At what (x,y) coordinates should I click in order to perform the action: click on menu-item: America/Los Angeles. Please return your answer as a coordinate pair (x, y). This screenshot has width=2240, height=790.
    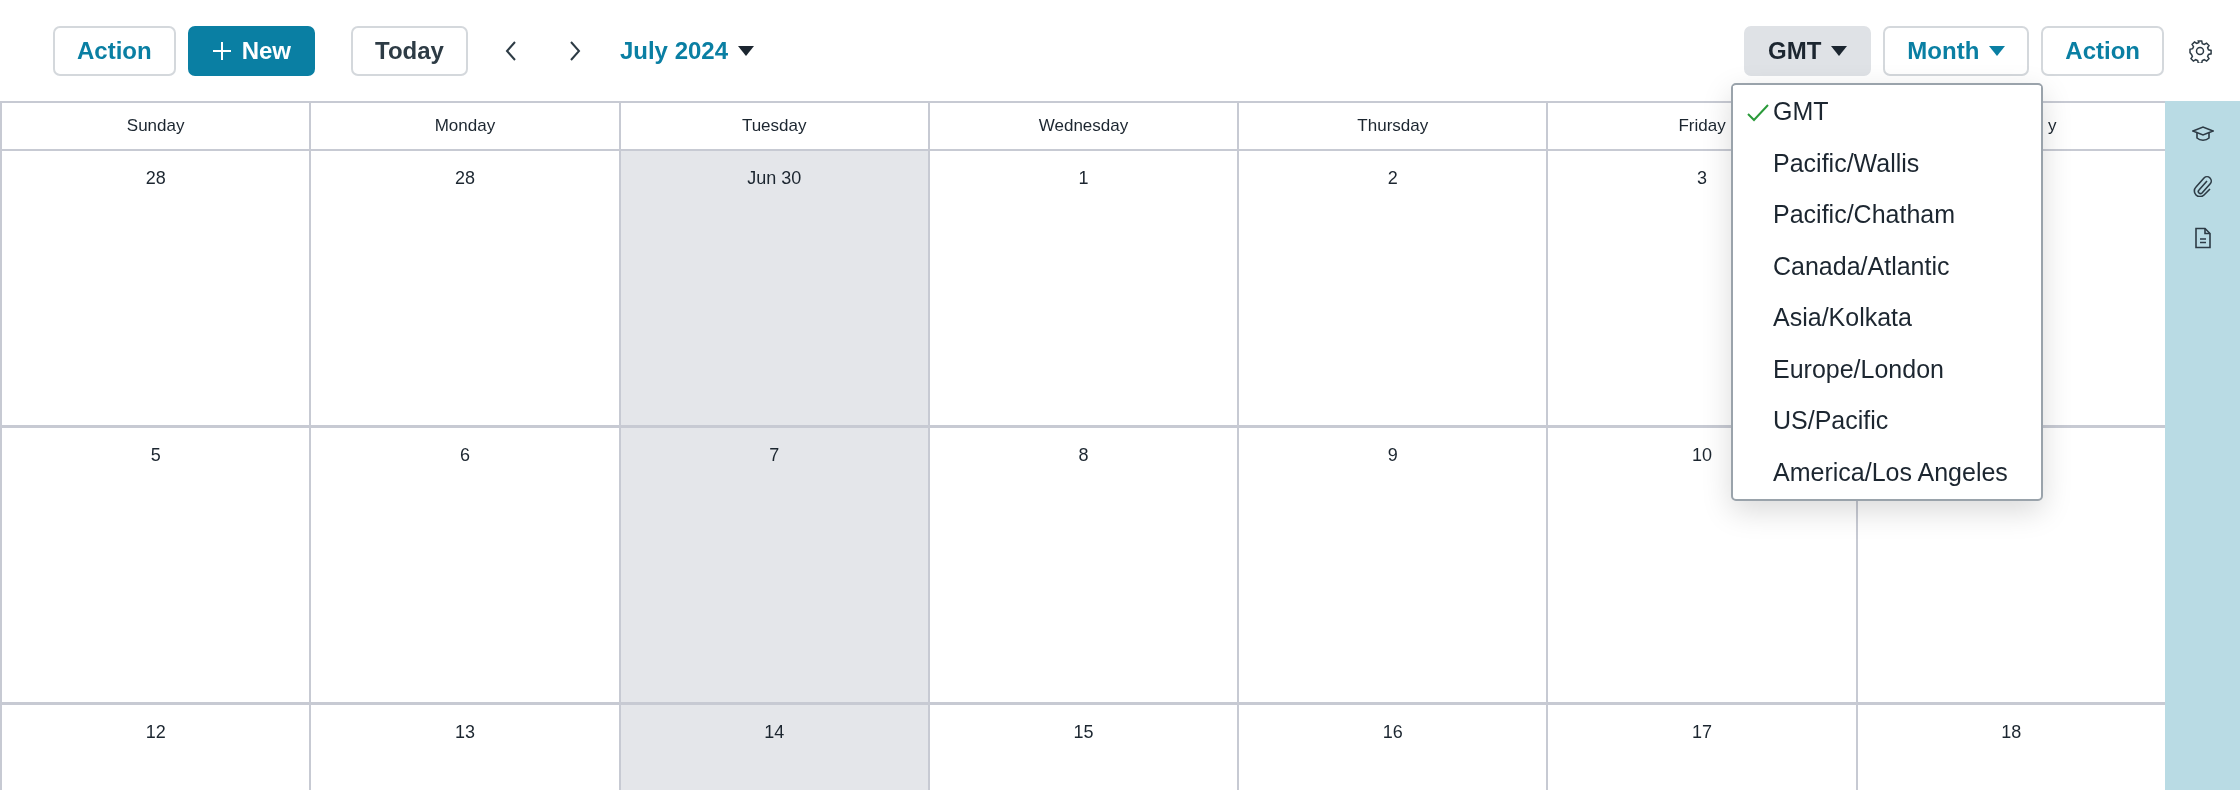
    Looking at the image, I should click on (1887, 472).